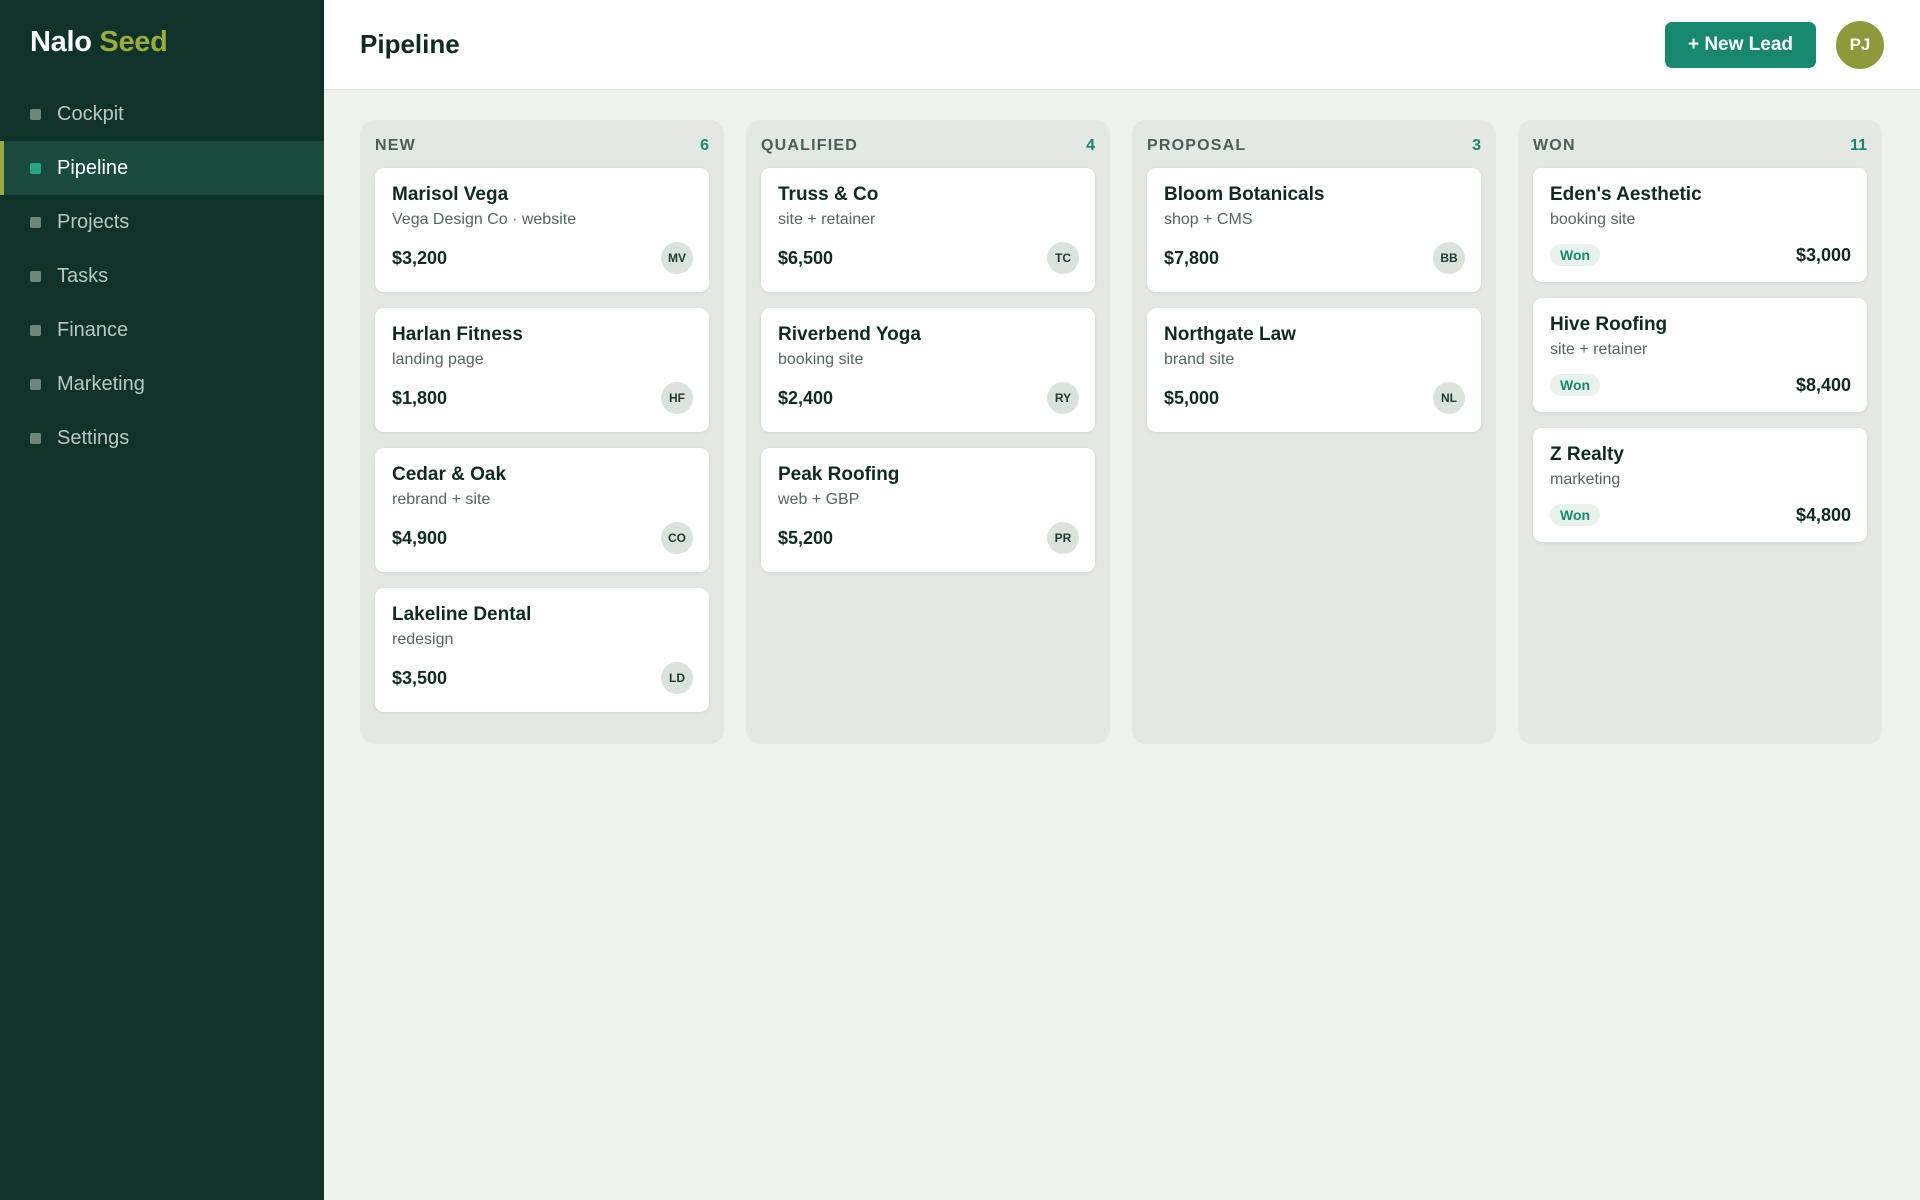 The height and width of the screenshot is (1200, 1920). Describe the element at coordinates (1823, 254) in the screenshot. I see `lead-value: $3,000` at that location.